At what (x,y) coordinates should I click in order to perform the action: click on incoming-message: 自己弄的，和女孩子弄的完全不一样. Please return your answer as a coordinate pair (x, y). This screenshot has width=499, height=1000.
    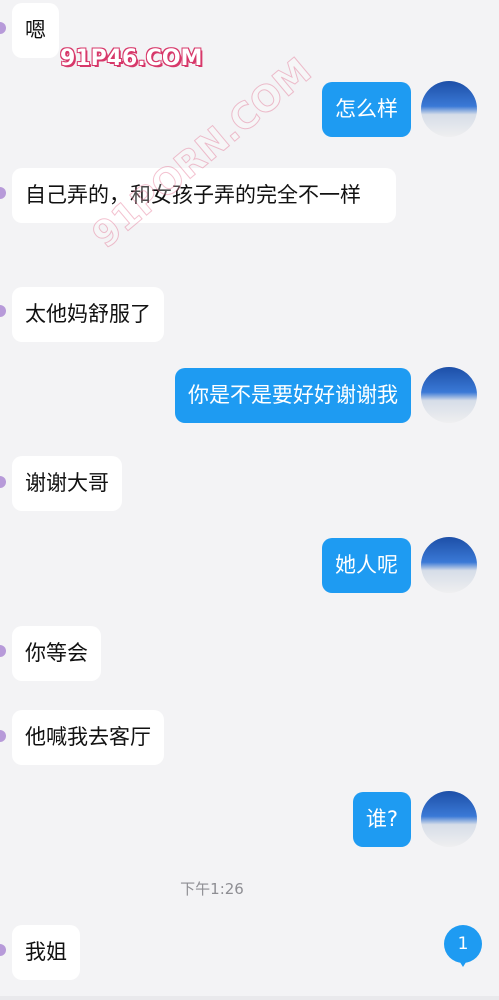
    Looking at the image, I should click on (204, 195).